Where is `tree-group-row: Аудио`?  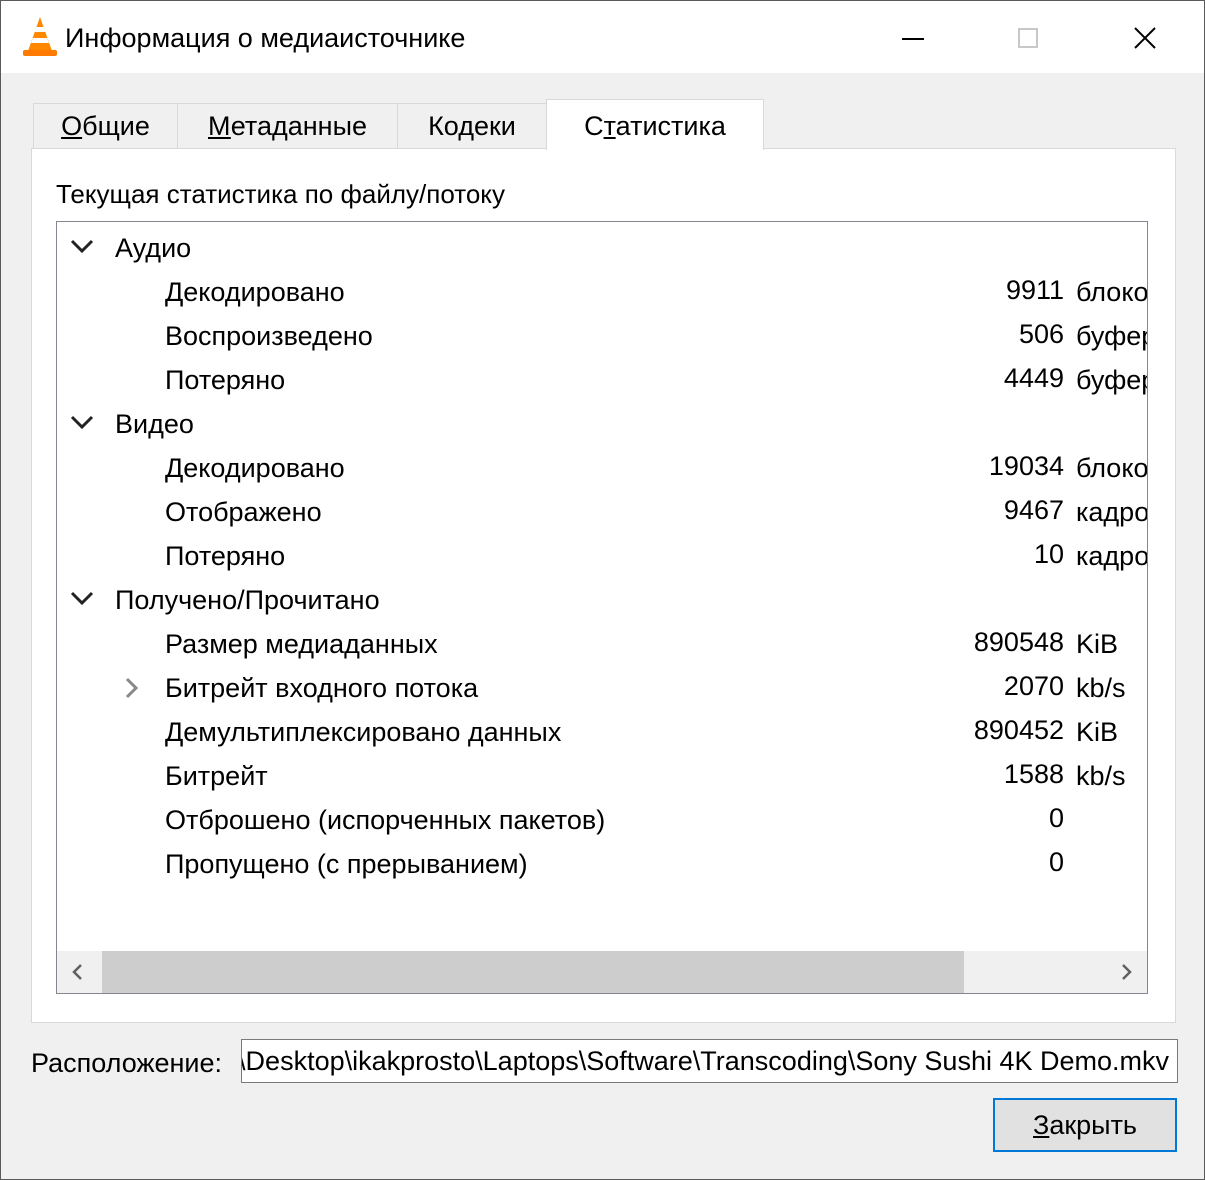
tree-group-row: Аудио is located at coordinates (602, 248).